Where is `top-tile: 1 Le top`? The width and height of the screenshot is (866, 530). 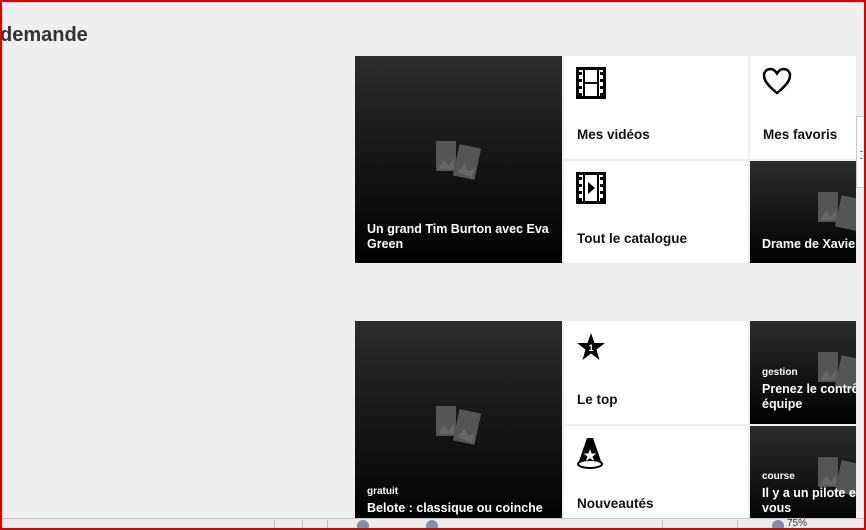
top-tile: 1 Le top is located at coordinates (656, 372).